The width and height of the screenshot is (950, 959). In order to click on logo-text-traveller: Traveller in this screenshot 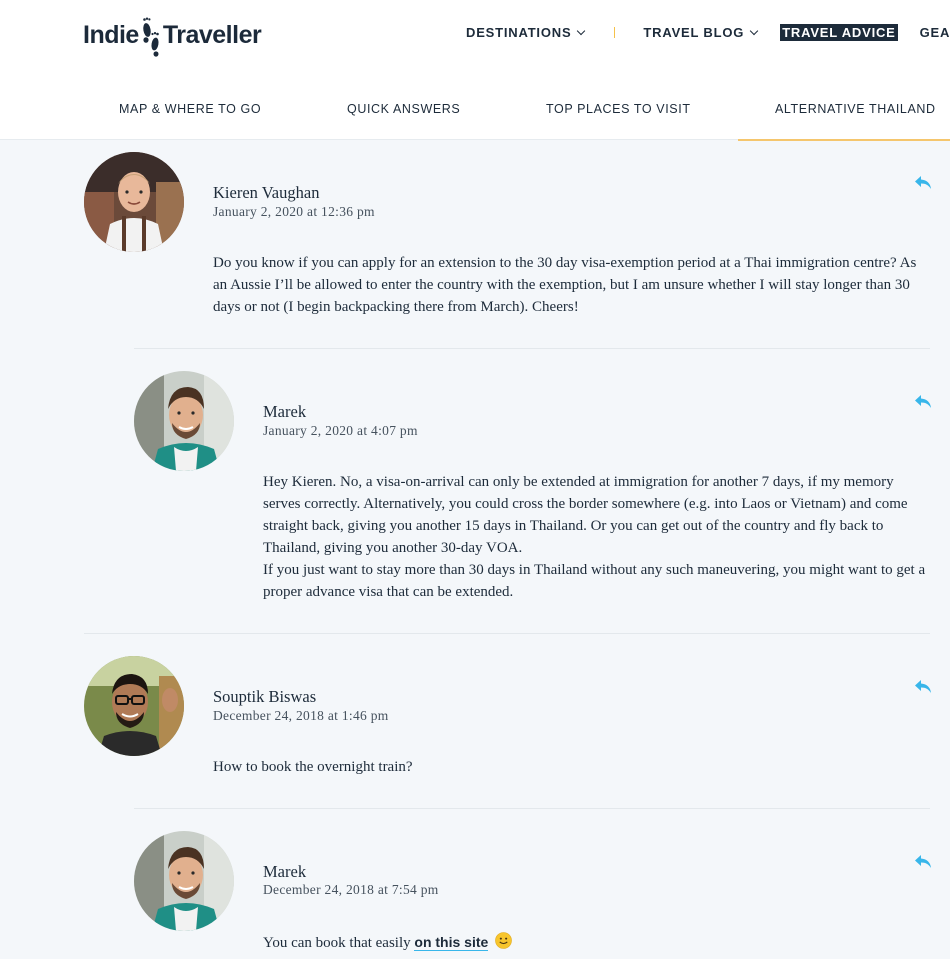, I will do `click(212, 34)`.